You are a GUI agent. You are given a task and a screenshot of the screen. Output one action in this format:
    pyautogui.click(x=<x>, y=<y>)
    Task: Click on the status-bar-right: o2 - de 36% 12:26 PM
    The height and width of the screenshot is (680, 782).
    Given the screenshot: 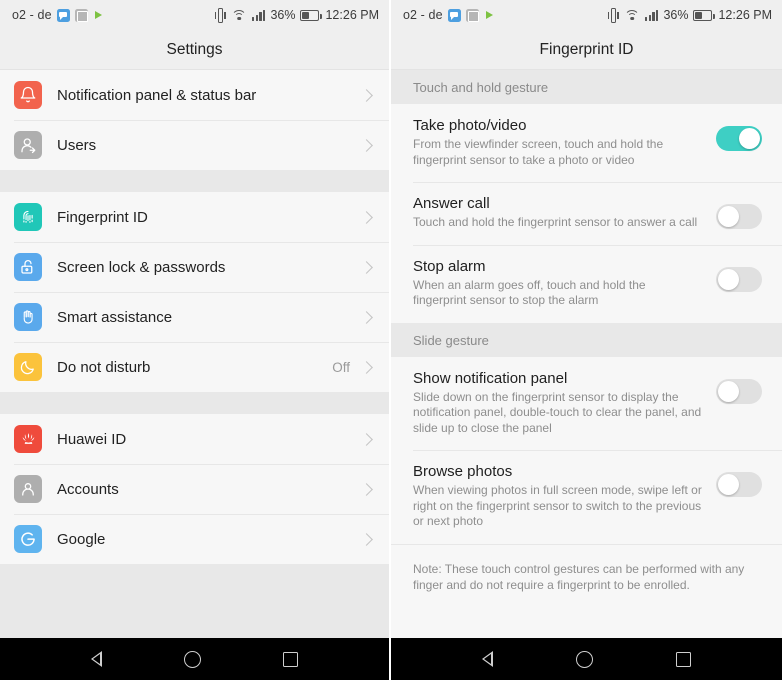 What is the action you would take?
    pyautogui.click(x=586, y=15)
    